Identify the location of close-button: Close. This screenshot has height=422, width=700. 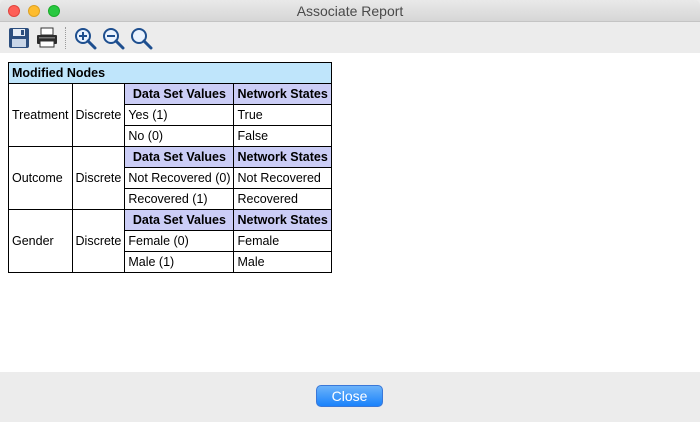
(349, 396).